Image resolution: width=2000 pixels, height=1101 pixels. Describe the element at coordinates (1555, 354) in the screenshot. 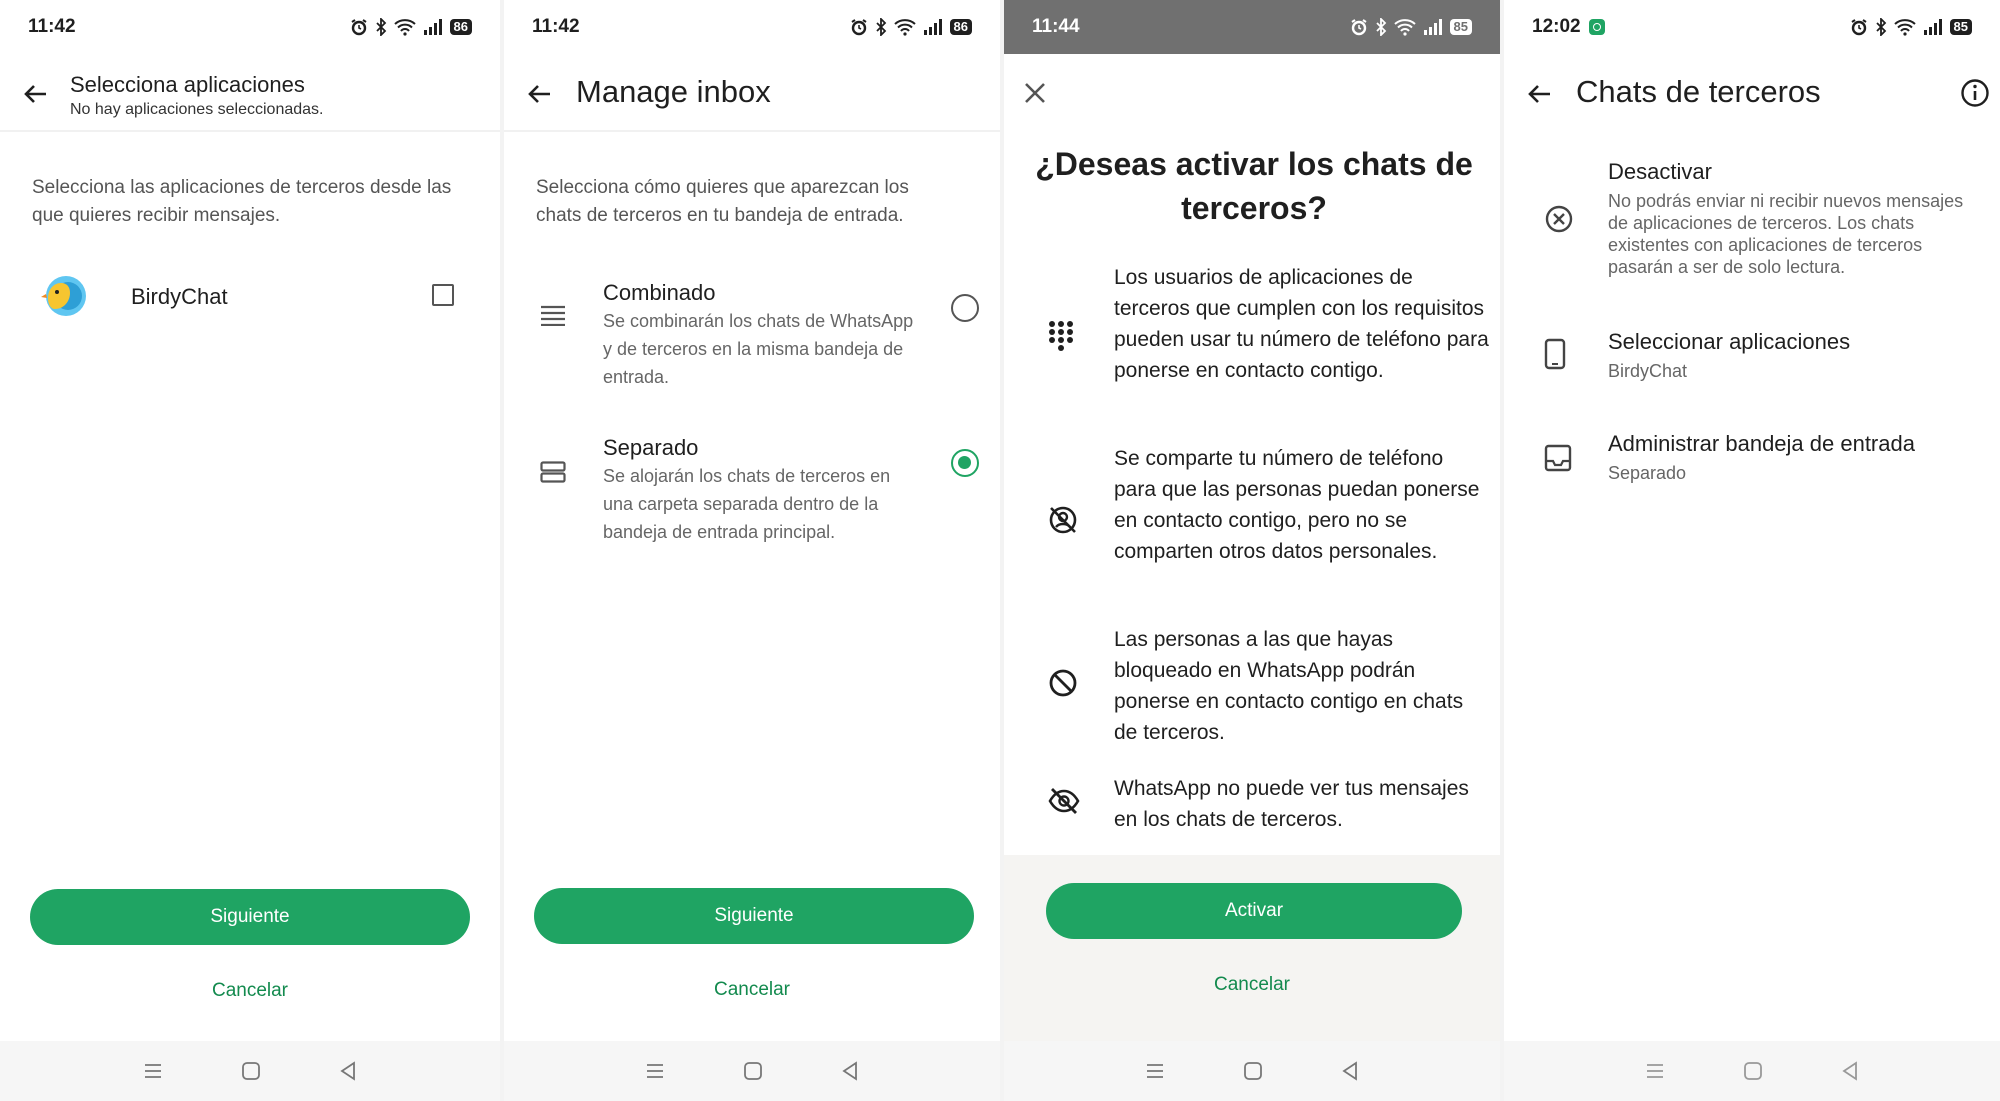

I see `phone-icon` at that location.